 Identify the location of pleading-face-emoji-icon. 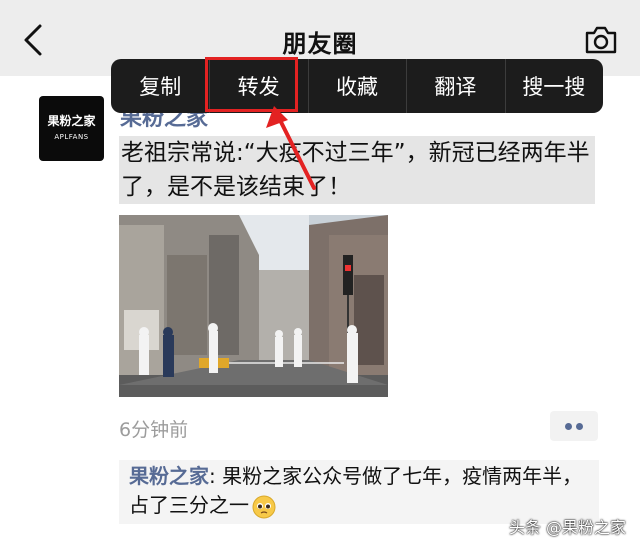
(264, 506).